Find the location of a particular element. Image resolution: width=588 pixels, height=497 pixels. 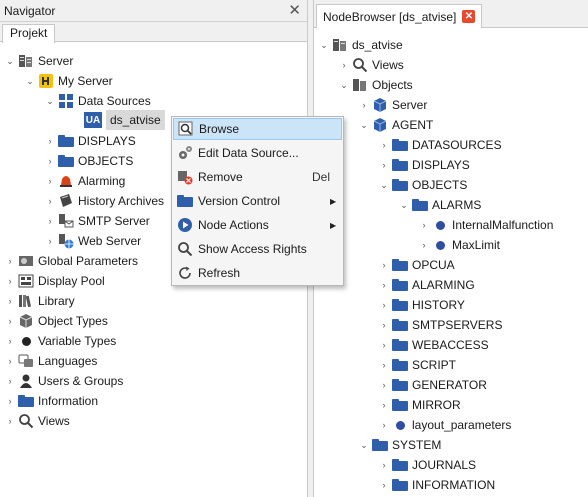

folder-icon is located at coordinates (400, 485).